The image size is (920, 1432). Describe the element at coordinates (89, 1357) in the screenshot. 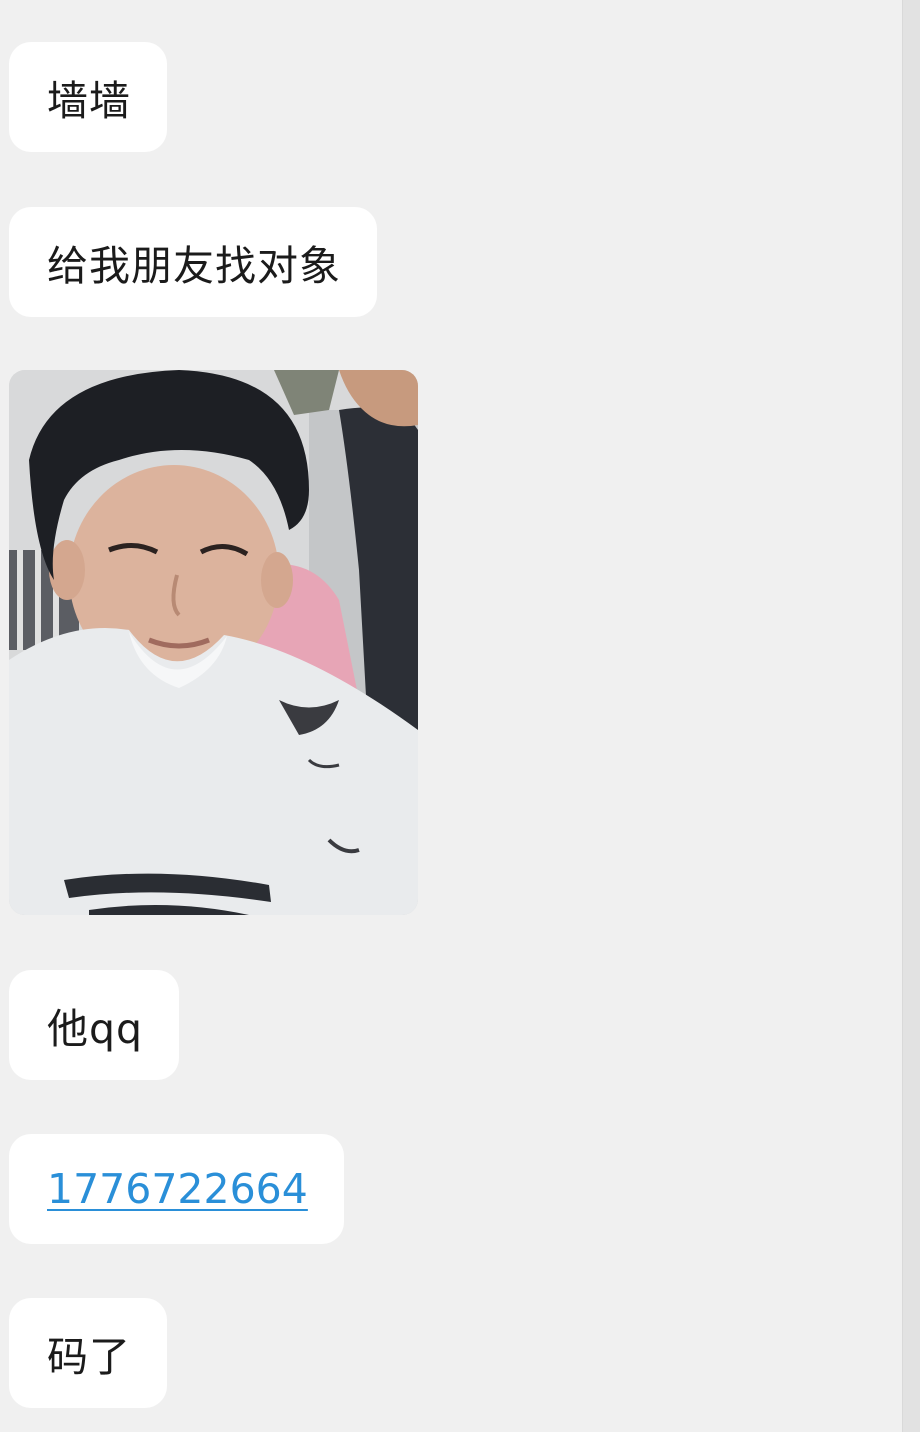

I see `message-text: 码了` at that location.